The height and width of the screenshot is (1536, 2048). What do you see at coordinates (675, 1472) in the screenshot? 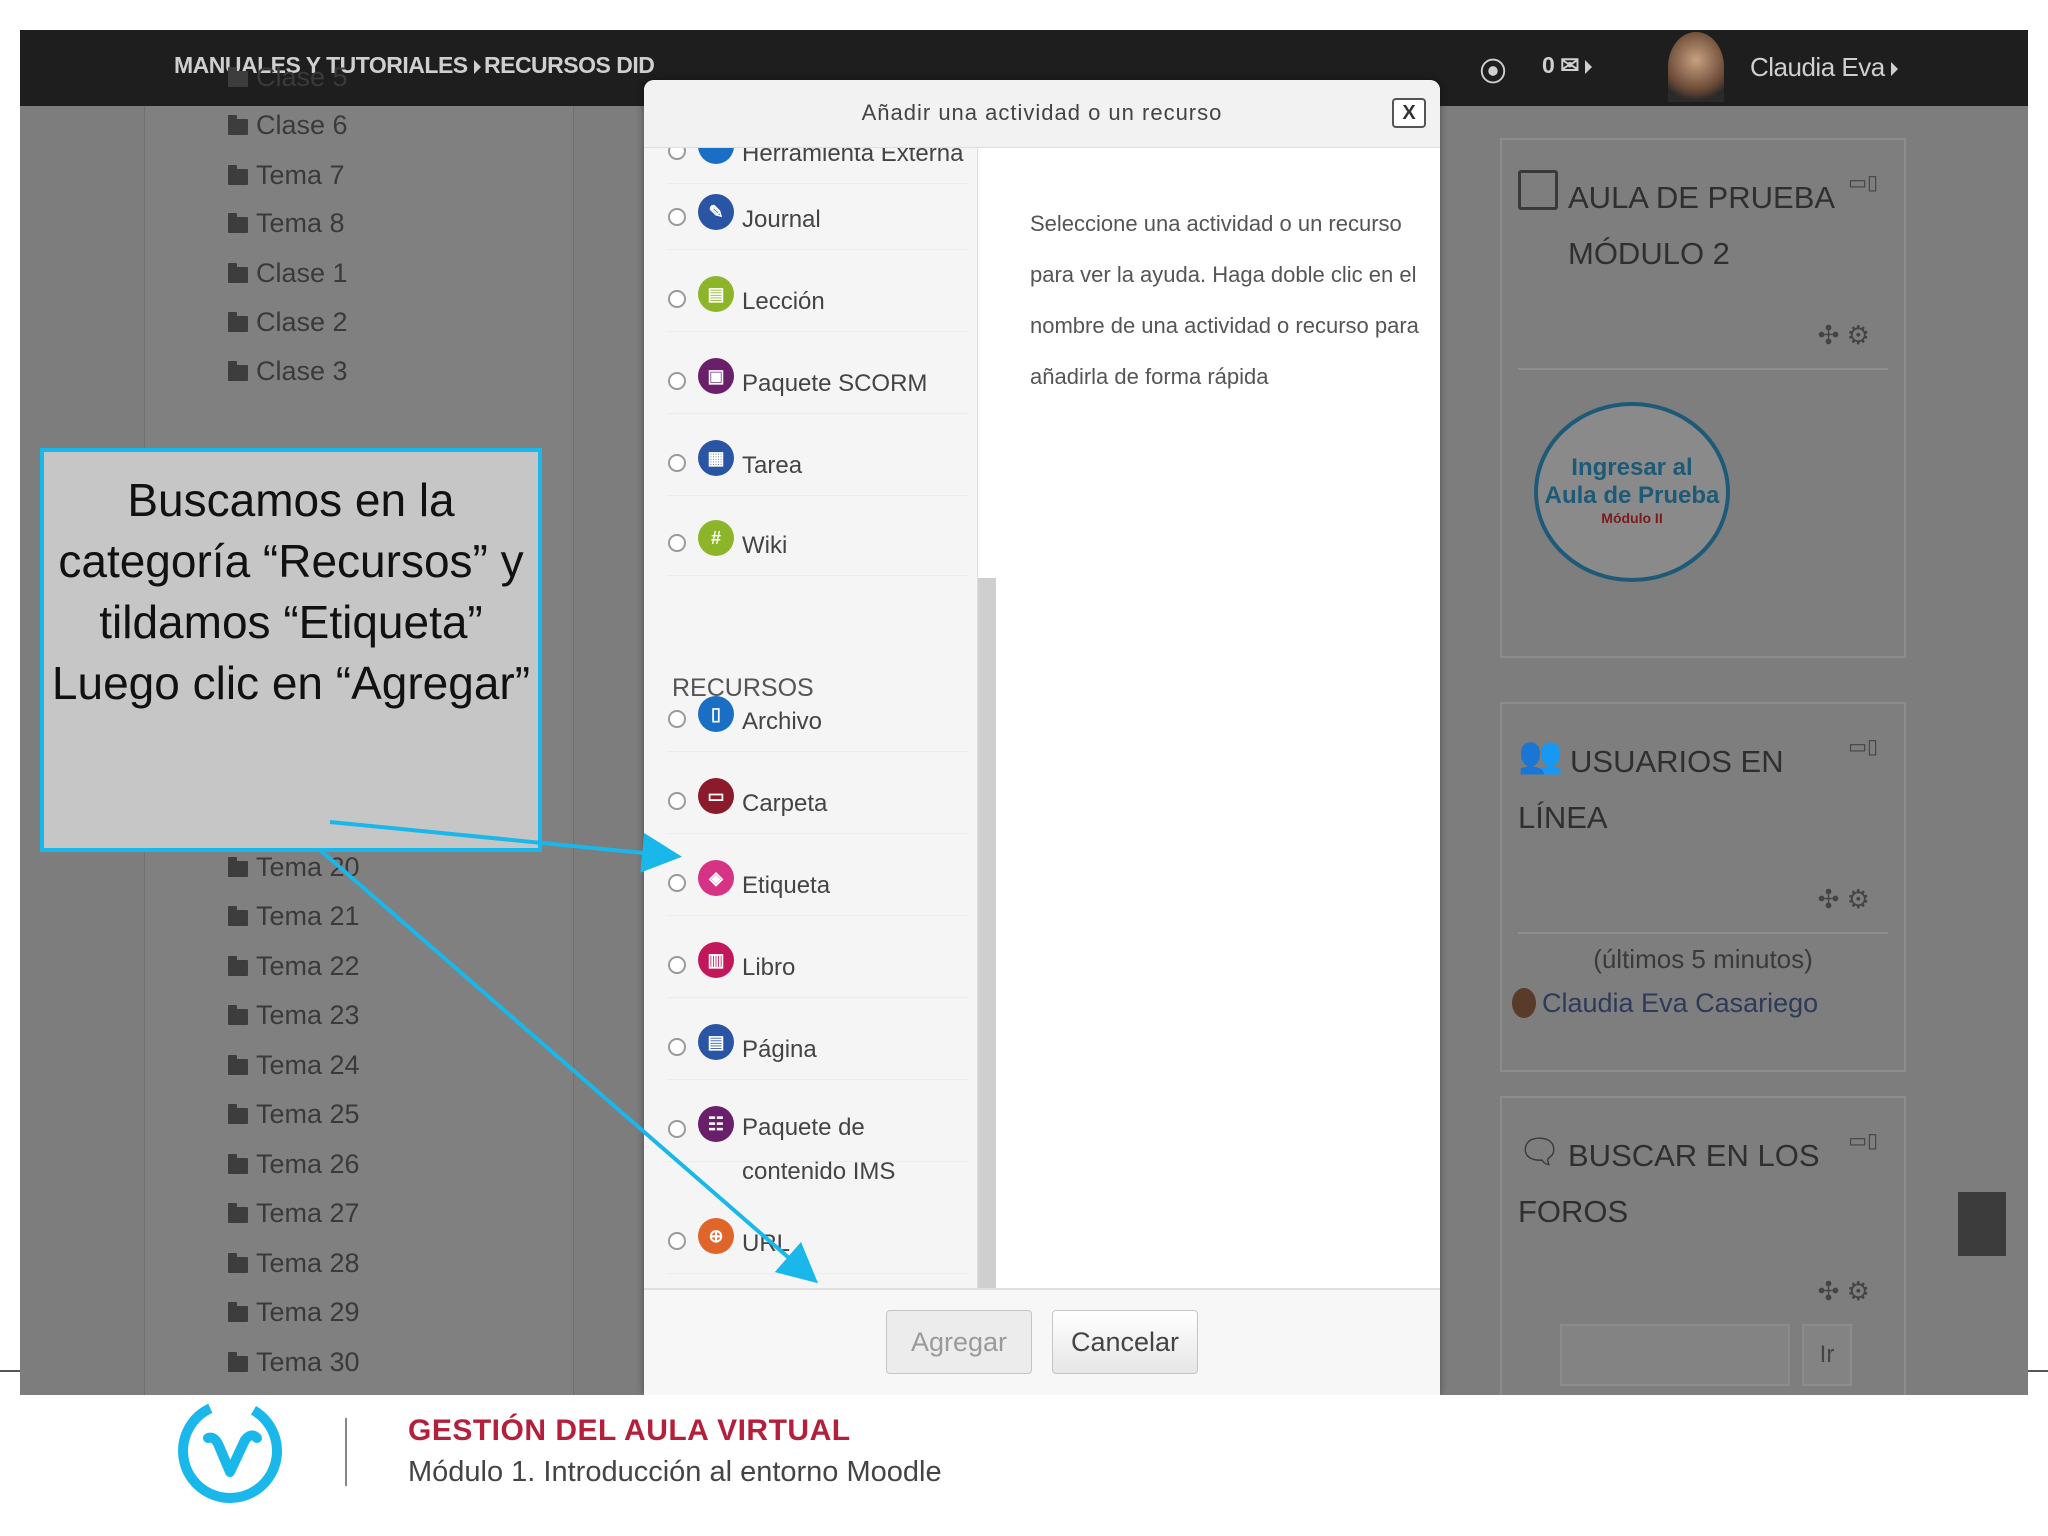
I see `module-subtitle: Módulo 1. Introducción al entorno Moodle` at bounding box center [675, 1472].